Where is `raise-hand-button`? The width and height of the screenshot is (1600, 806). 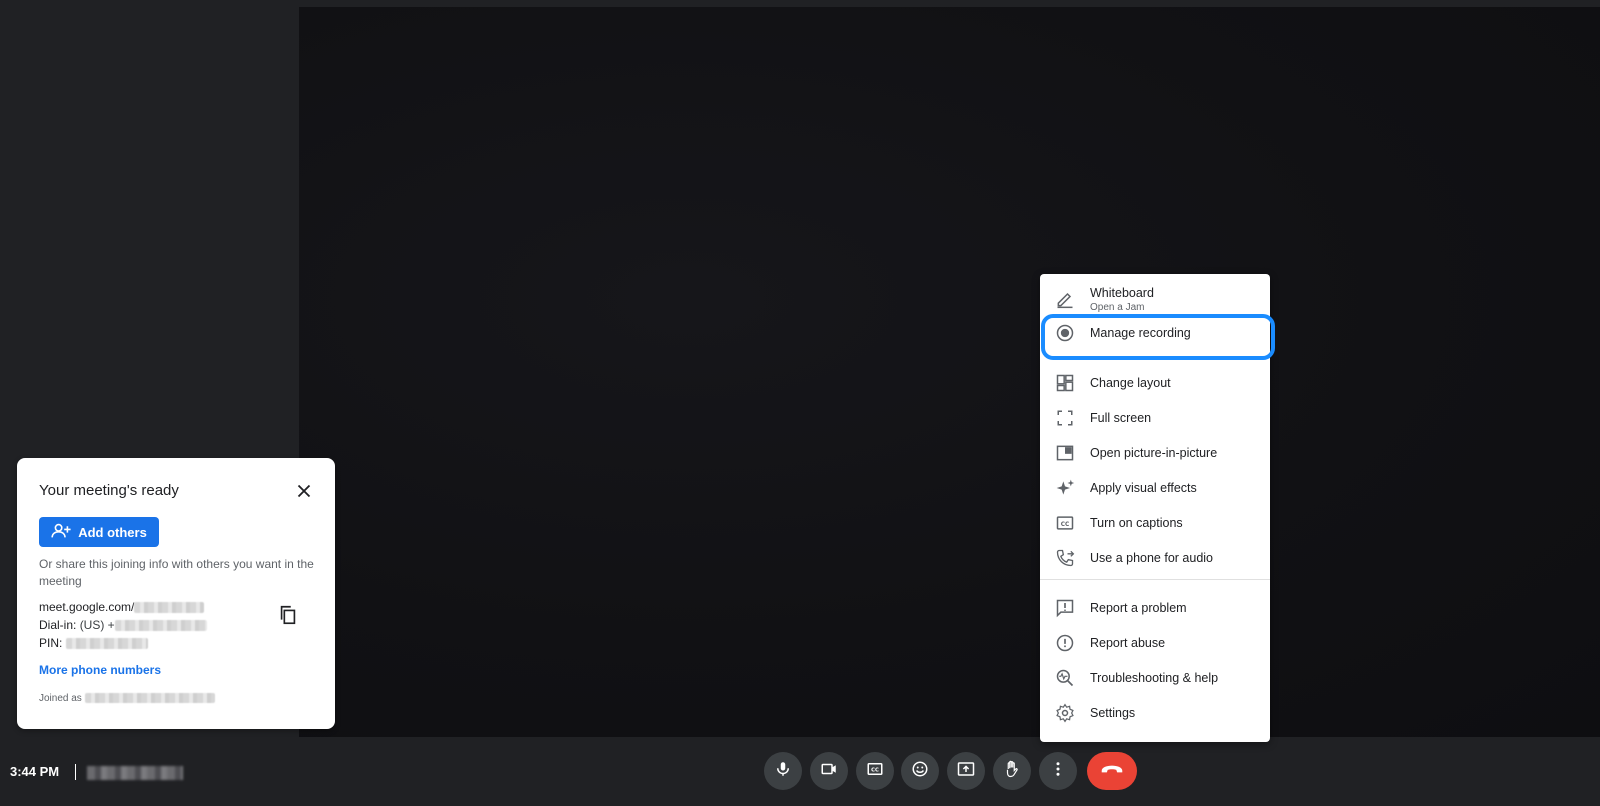 raise-hand-button is located at coordinates (1012, 771).